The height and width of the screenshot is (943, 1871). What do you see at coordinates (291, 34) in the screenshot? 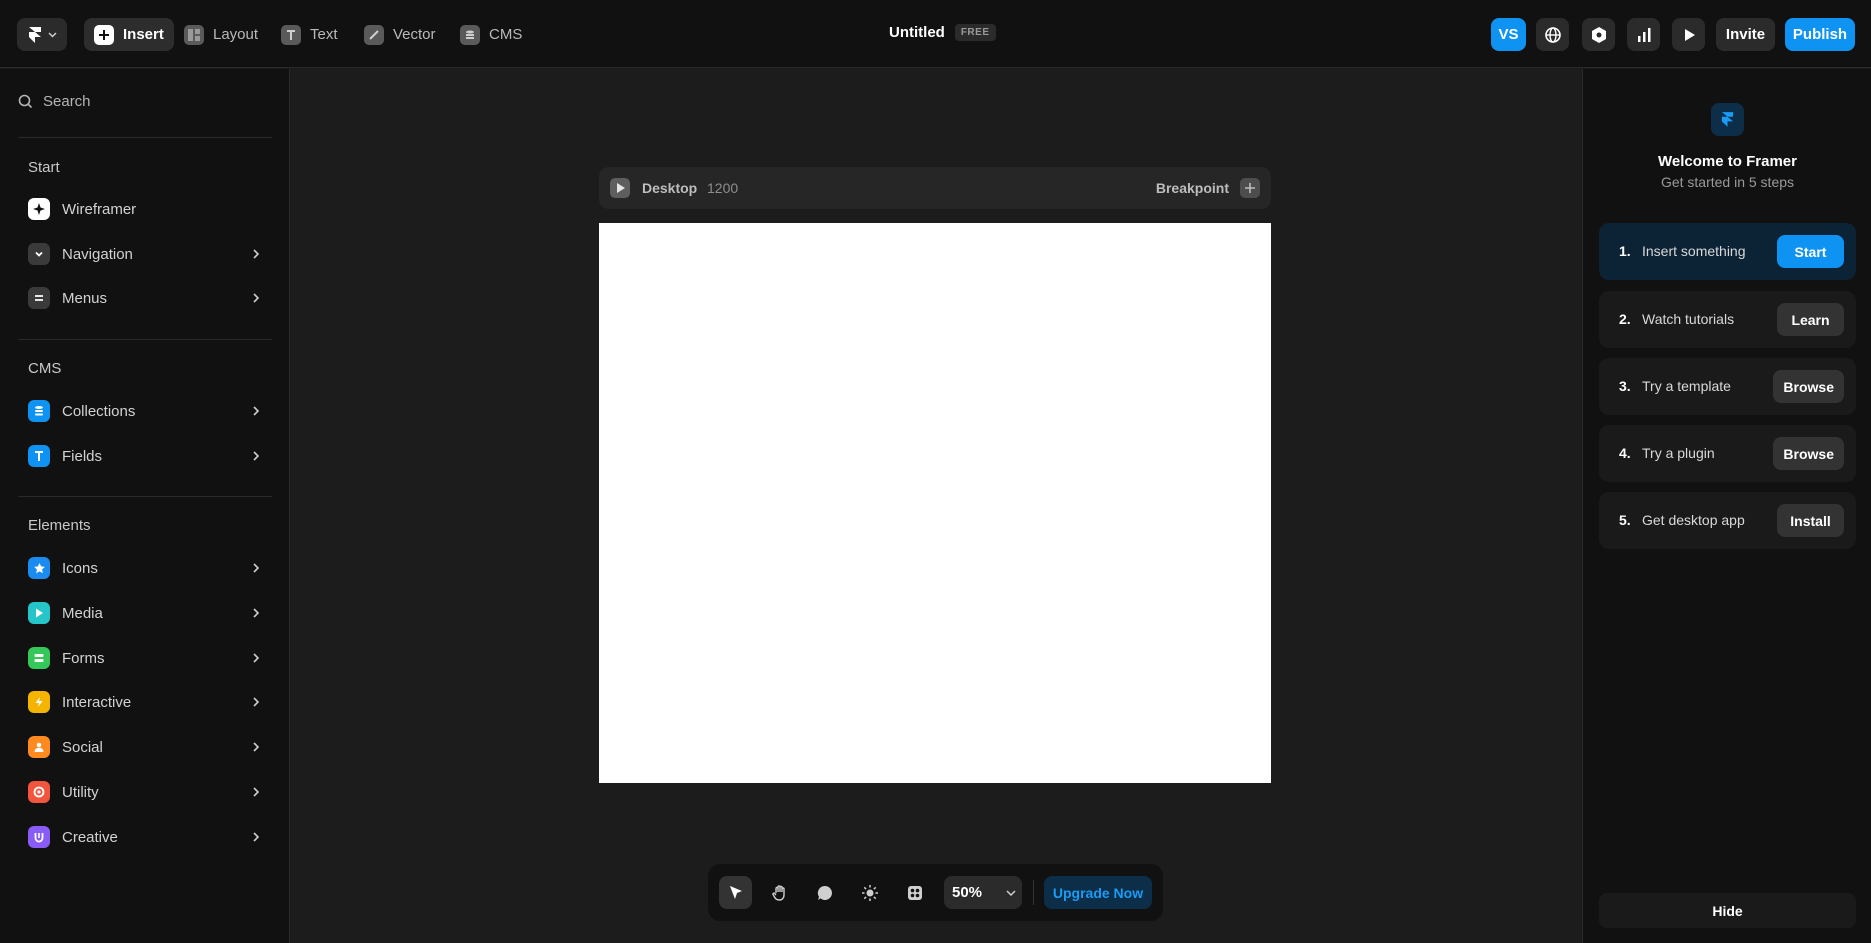
I see `text-icon` at bounding box center [291, 34].